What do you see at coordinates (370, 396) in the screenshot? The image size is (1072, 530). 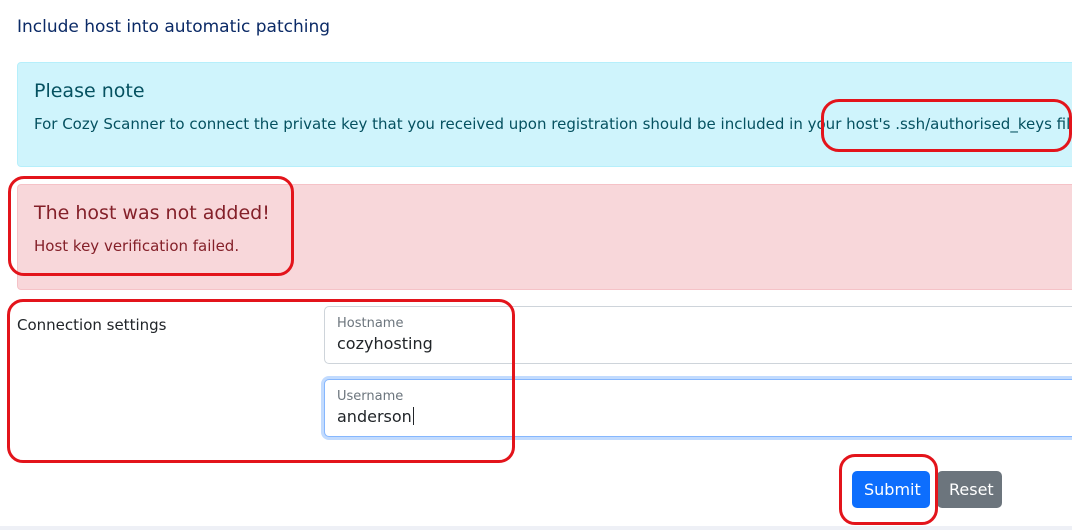 I see `username-label: Username` at bounding box center [370, 396].